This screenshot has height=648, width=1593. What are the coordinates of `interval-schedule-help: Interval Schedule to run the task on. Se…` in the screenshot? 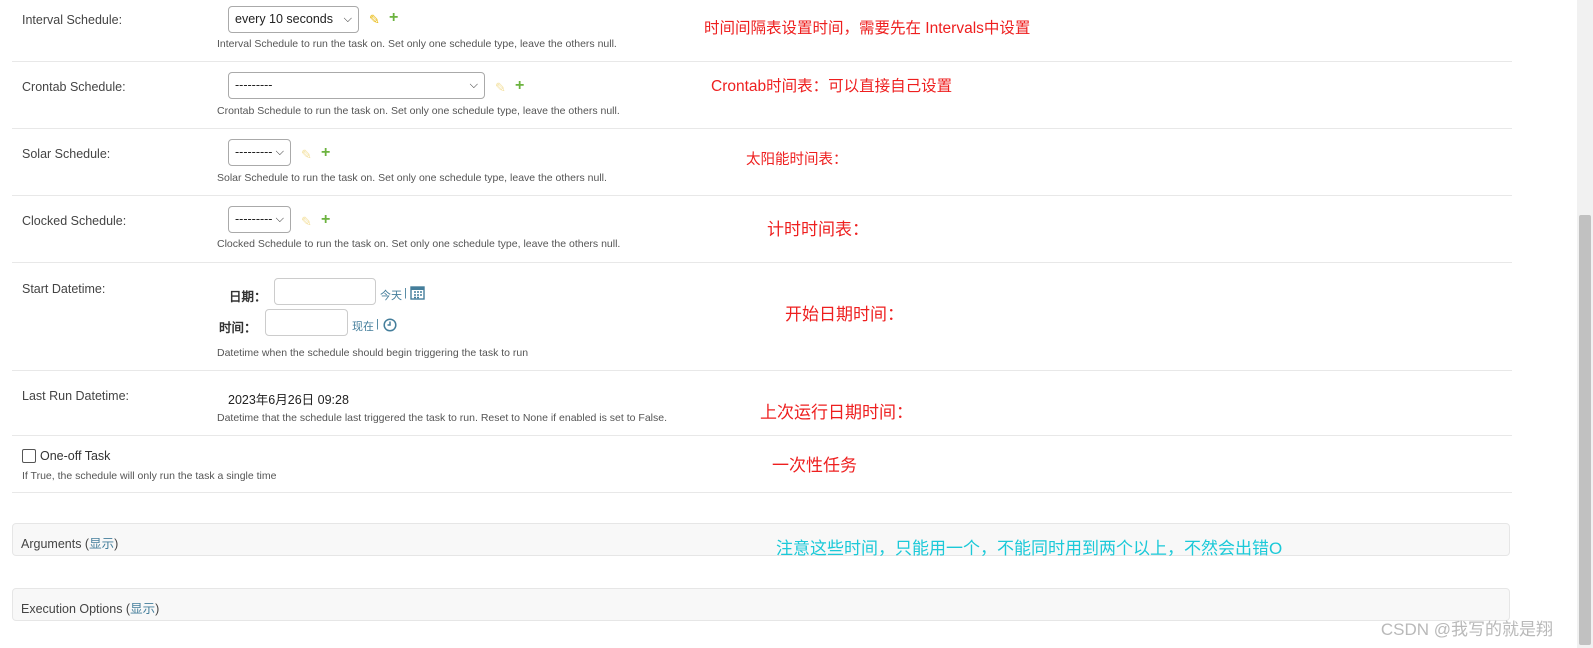 It's located at (417, 44).